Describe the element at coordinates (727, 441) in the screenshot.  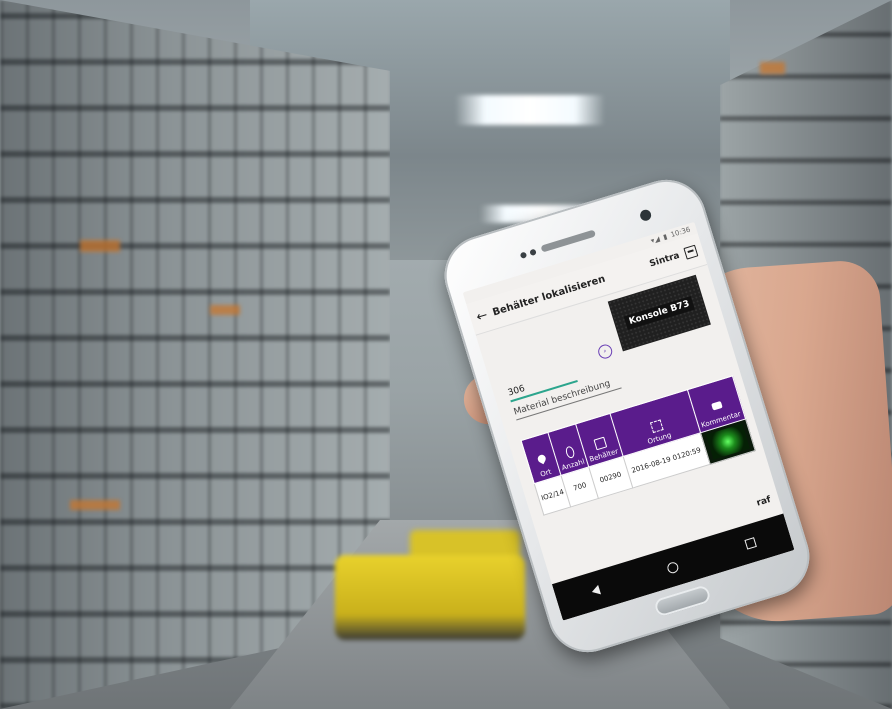
I see `comment-thumbnail` at that location.